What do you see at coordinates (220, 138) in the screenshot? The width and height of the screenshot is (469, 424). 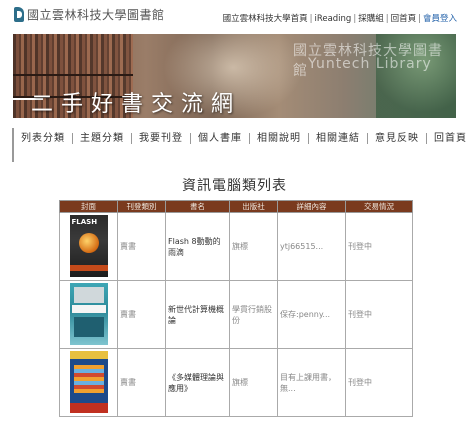 I see `nav-item-my-library: 個人書庫` at bounding box center [220, 138].